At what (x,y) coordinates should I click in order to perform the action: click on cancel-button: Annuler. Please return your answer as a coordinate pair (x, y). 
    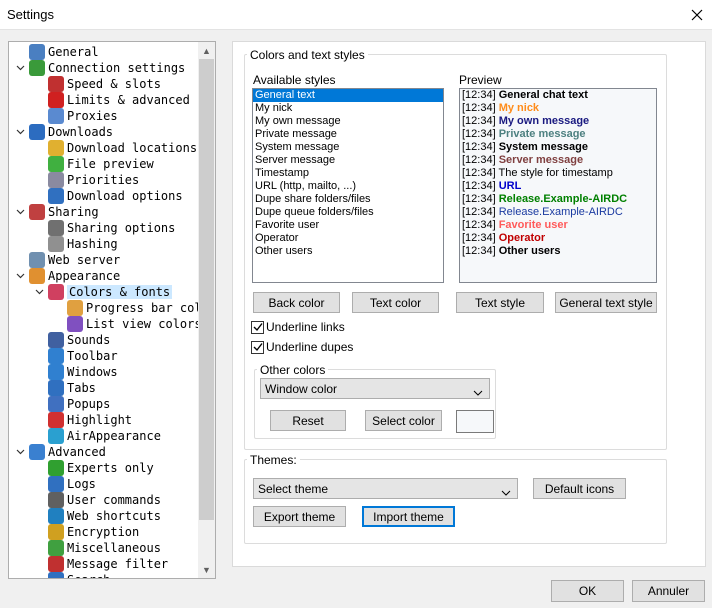
    Looking at the image, I should click on (668, 591).